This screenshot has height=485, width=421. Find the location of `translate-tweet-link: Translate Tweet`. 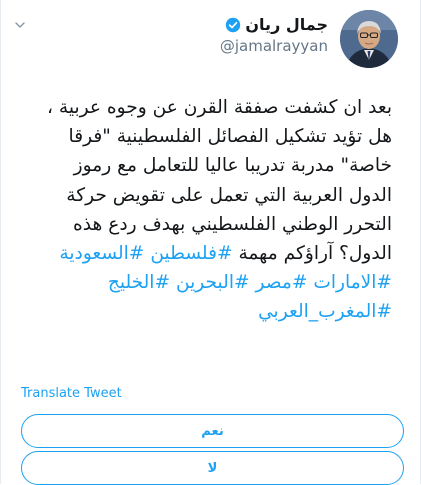

translate-tweet-link: Translate Tweet is located at coordinates (71, 393).